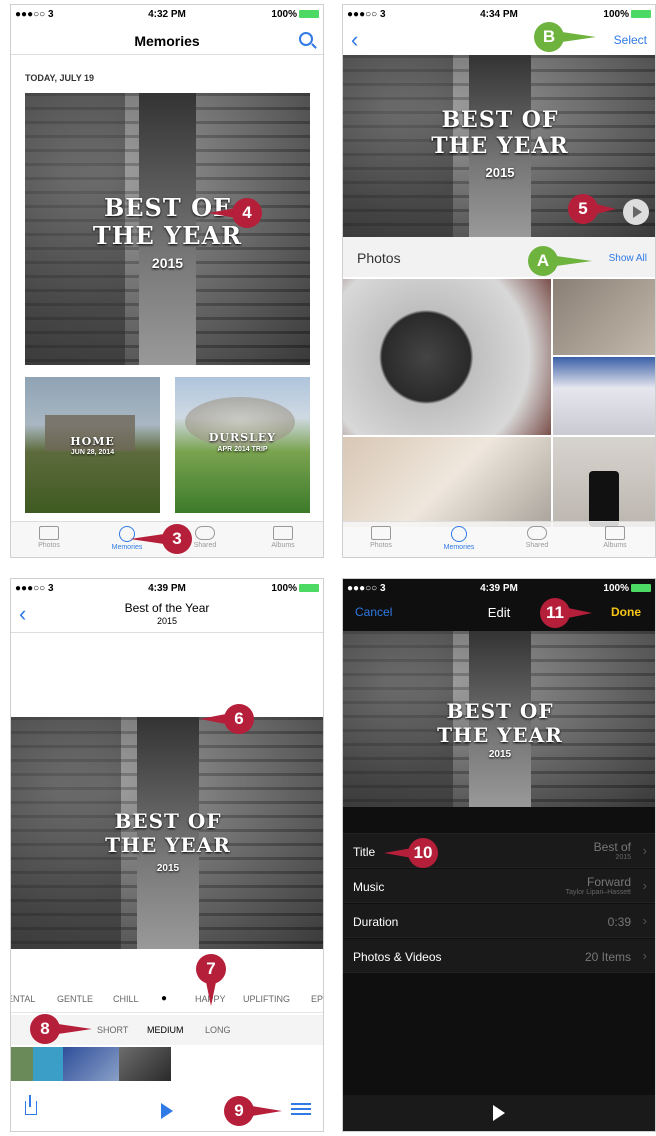 Image resolution: width=656 pixels, height=1136 pixels. Describe the element at coordinates (499, 886) in the screenshot. I see `edit-row-music: Music Forward Taylor Lipari–Hassett ›` at that location.